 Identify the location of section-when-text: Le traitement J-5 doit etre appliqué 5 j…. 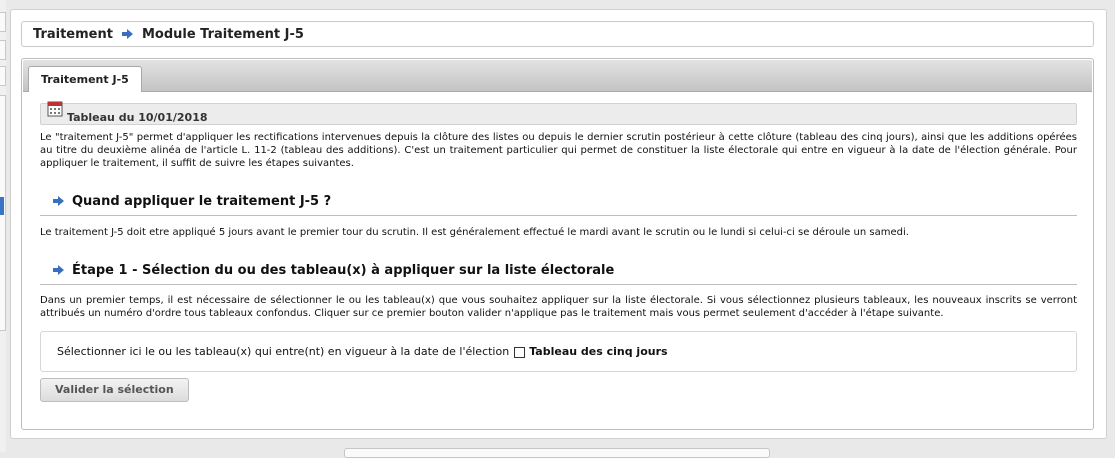
(474, 232).